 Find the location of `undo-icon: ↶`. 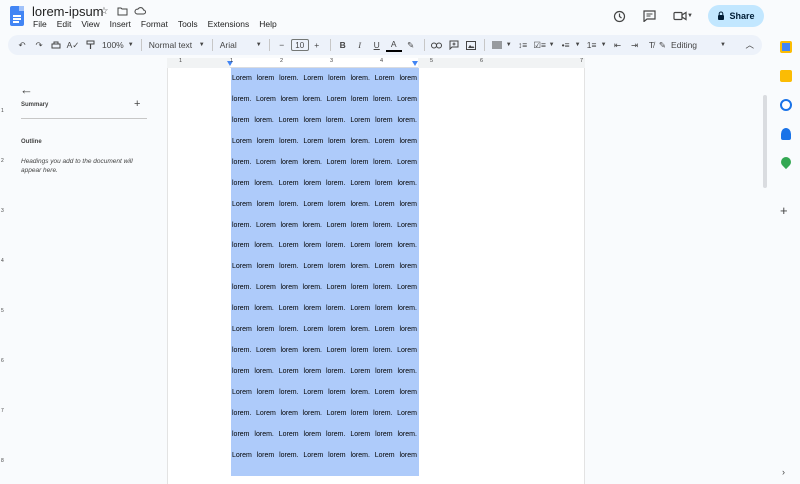

undo-icon: ↶ is located at coordinates (22, 45).